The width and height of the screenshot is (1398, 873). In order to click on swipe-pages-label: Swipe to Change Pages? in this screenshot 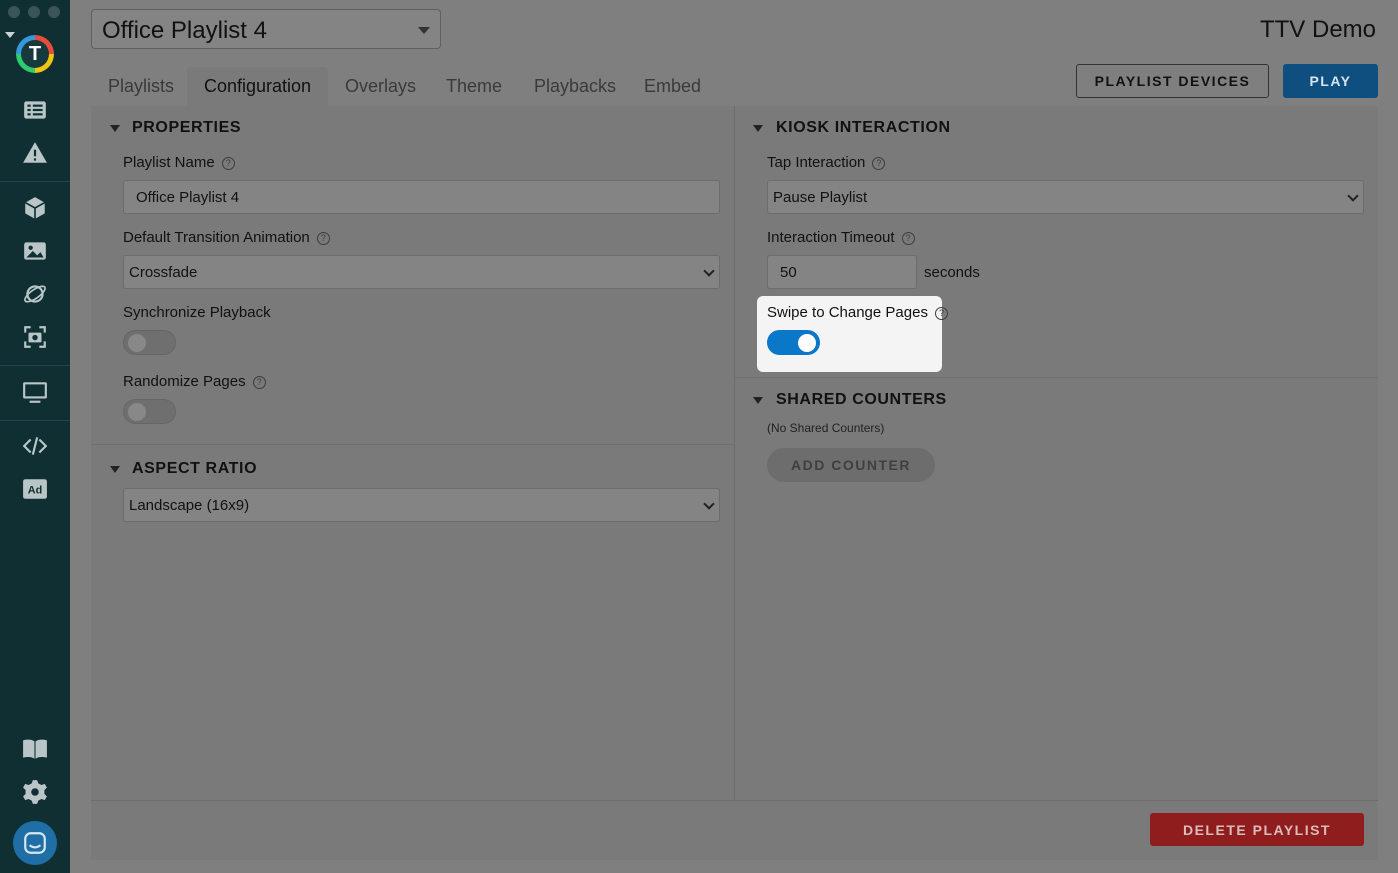, I will do `click(857, 312)`.